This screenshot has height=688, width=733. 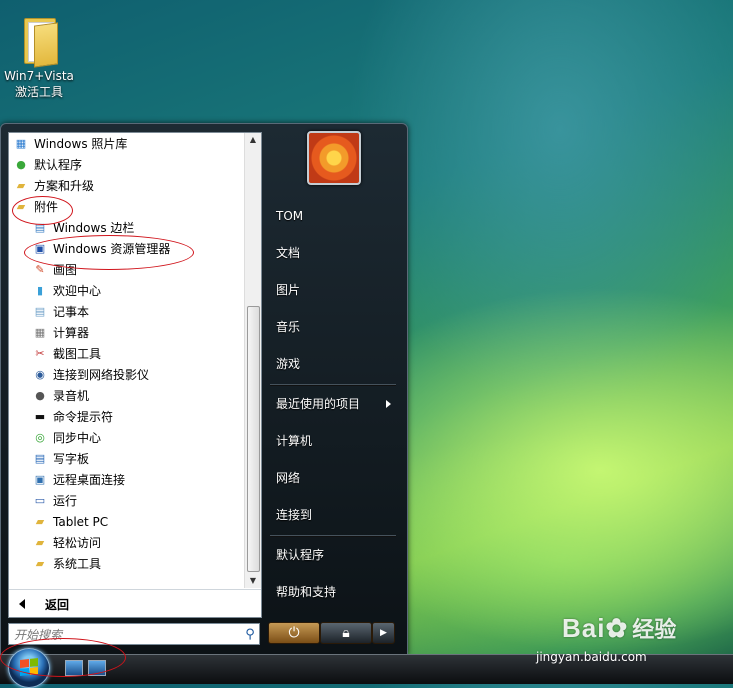 I want to click on desktop-icon-label-2: 激活工具, so click(x=38, y=92).